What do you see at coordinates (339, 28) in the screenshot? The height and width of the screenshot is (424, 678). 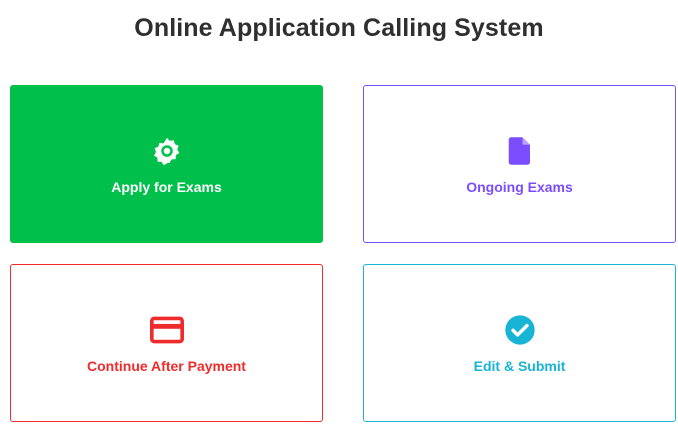 I see `page-title: Online Application Calling System` at bounding box center [339, 28].